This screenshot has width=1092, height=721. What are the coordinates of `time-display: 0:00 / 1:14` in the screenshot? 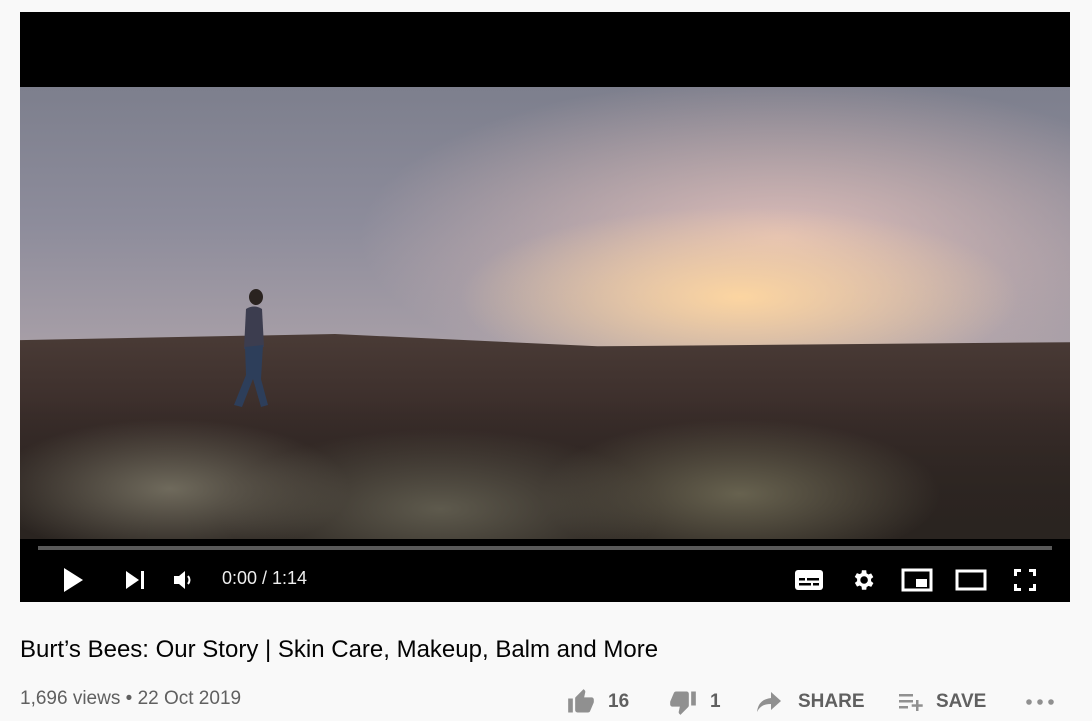 It's located at (265, 578).